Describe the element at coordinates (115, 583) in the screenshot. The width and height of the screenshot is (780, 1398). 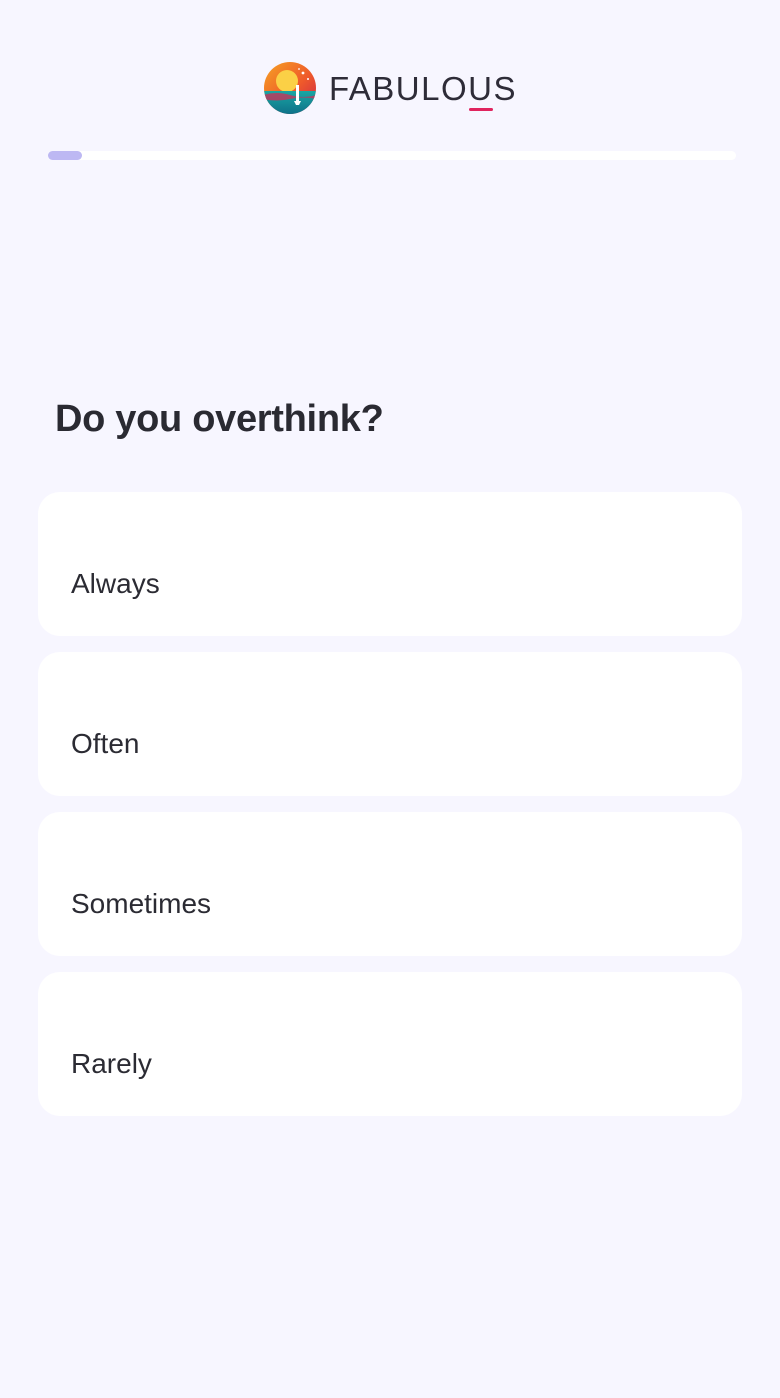
I see `answer-option-label: Always` at that location.